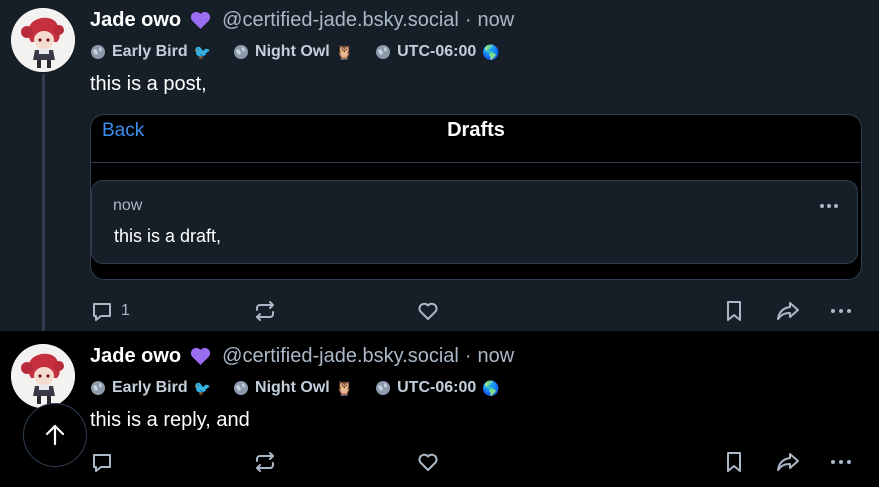 This screenshot has width=879, height=487. Describe the element at coordinates (476, 130) in the screenshot. I see `drafts-title: Drafts` at that location.